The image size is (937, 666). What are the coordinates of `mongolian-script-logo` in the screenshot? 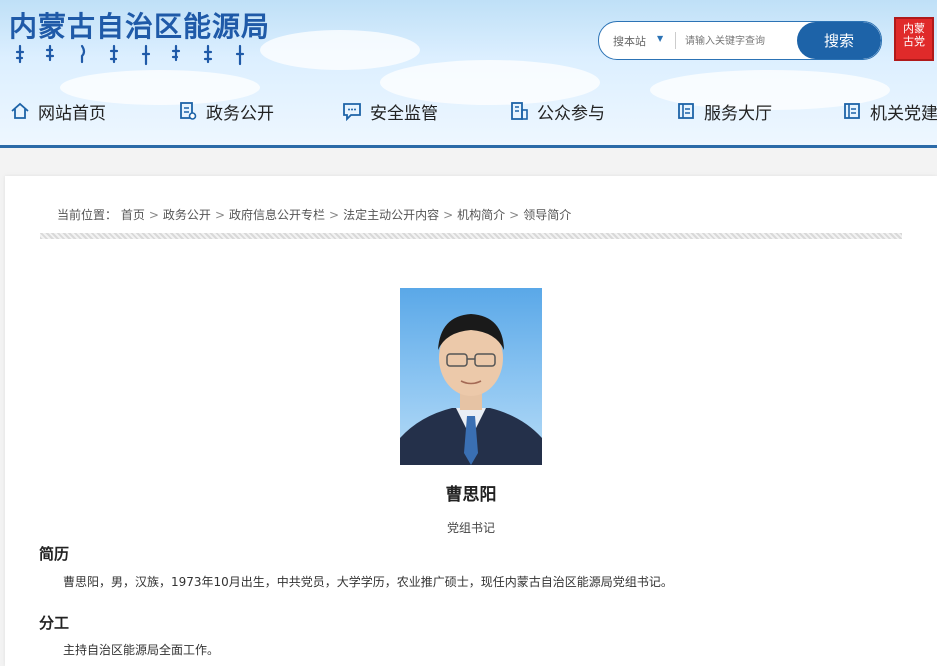 It's located at (130, 55).